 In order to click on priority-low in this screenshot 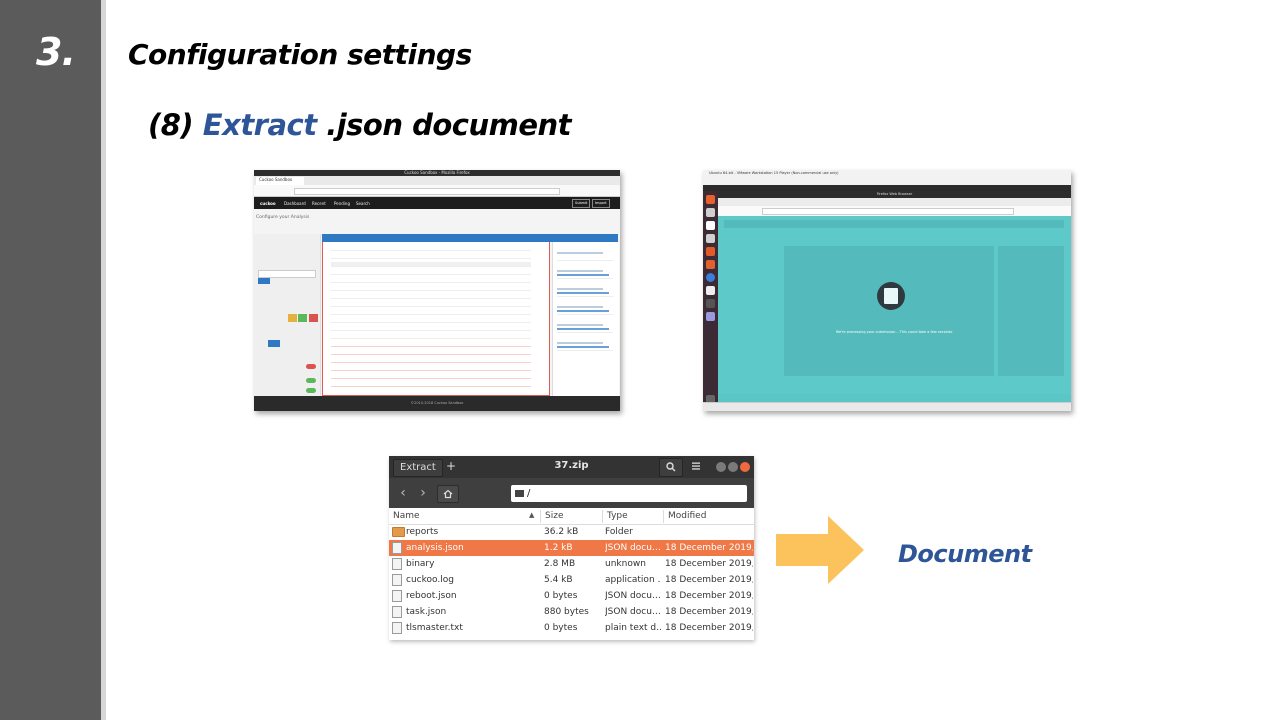, I will do `click(302, 318)`.